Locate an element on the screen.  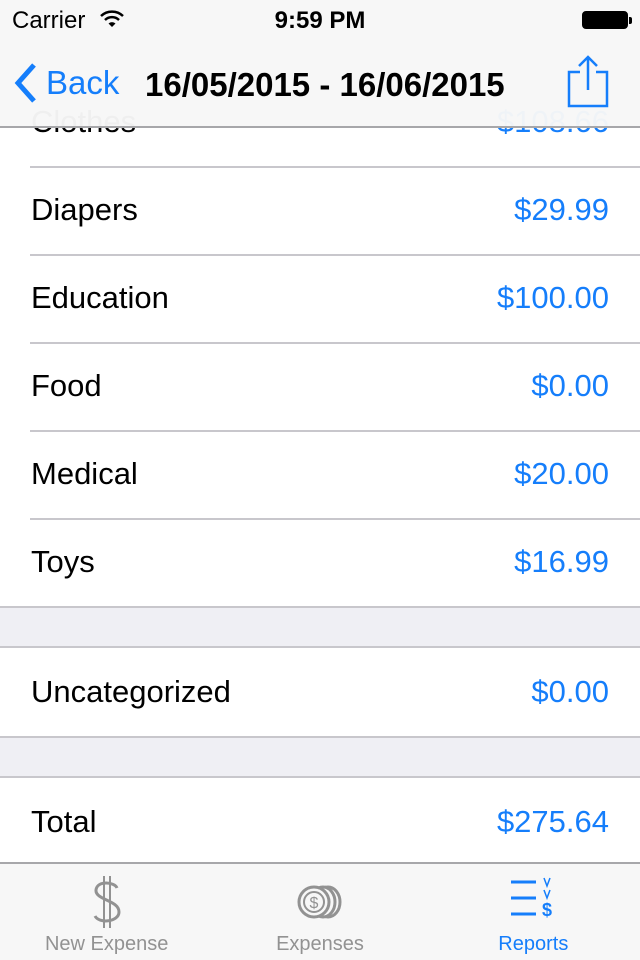
uncategorized-row: Uncategorized $0.00 is located at coordinates (320, 692).